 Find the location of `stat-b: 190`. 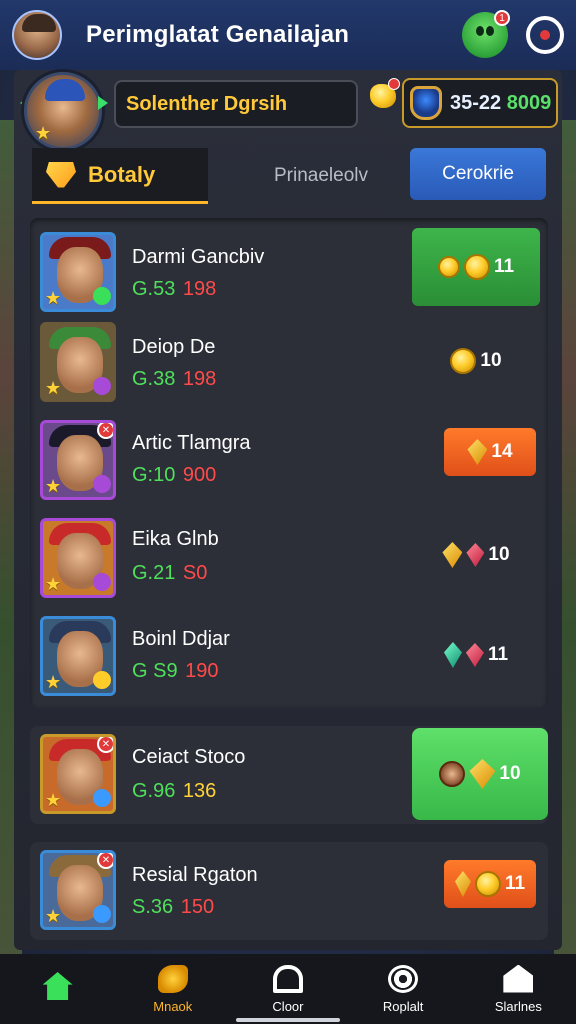

stat-b: 190 is located at coordinates (202, 671).